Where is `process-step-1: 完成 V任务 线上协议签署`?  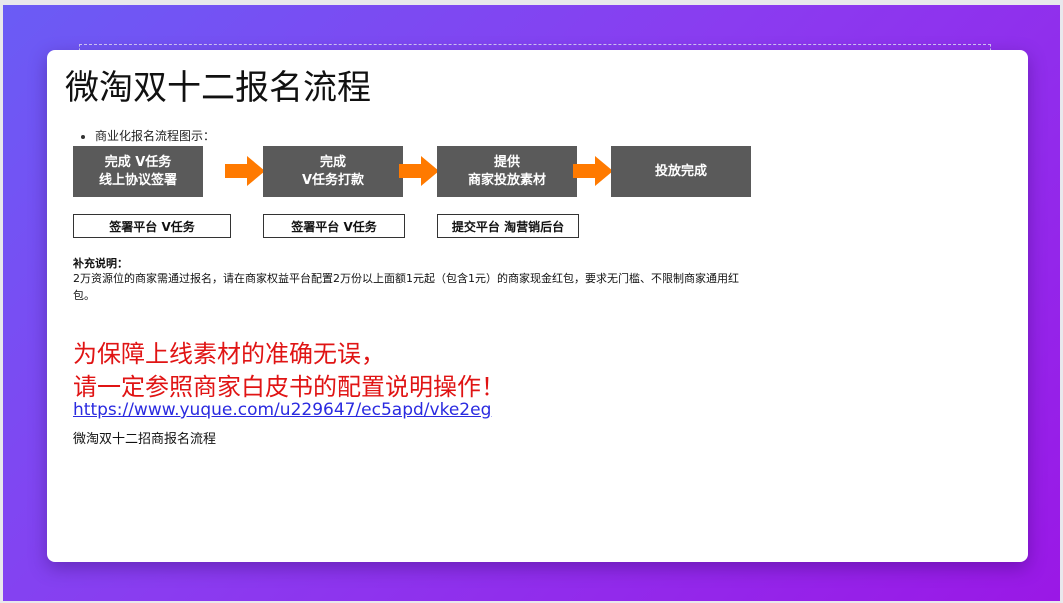 process-step-1: 完成 V任务 线上协议签署 is located at coordinates (138, 171).